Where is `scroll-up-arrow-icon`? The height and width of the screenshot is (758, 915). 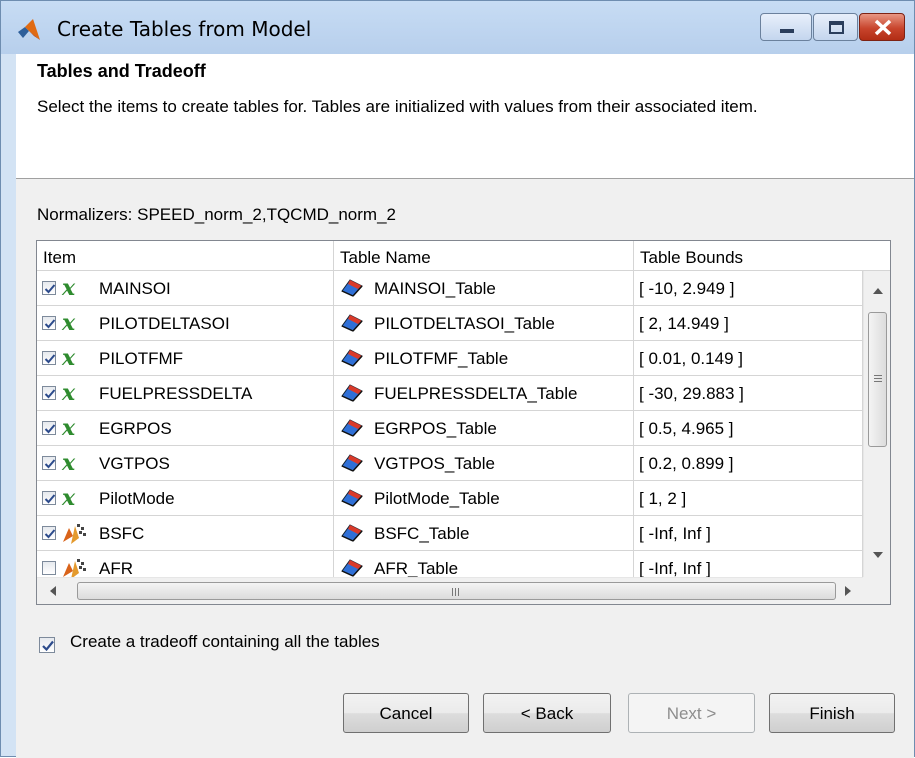 scroll-up-arrow-icon is located at coordinates (878, 291).